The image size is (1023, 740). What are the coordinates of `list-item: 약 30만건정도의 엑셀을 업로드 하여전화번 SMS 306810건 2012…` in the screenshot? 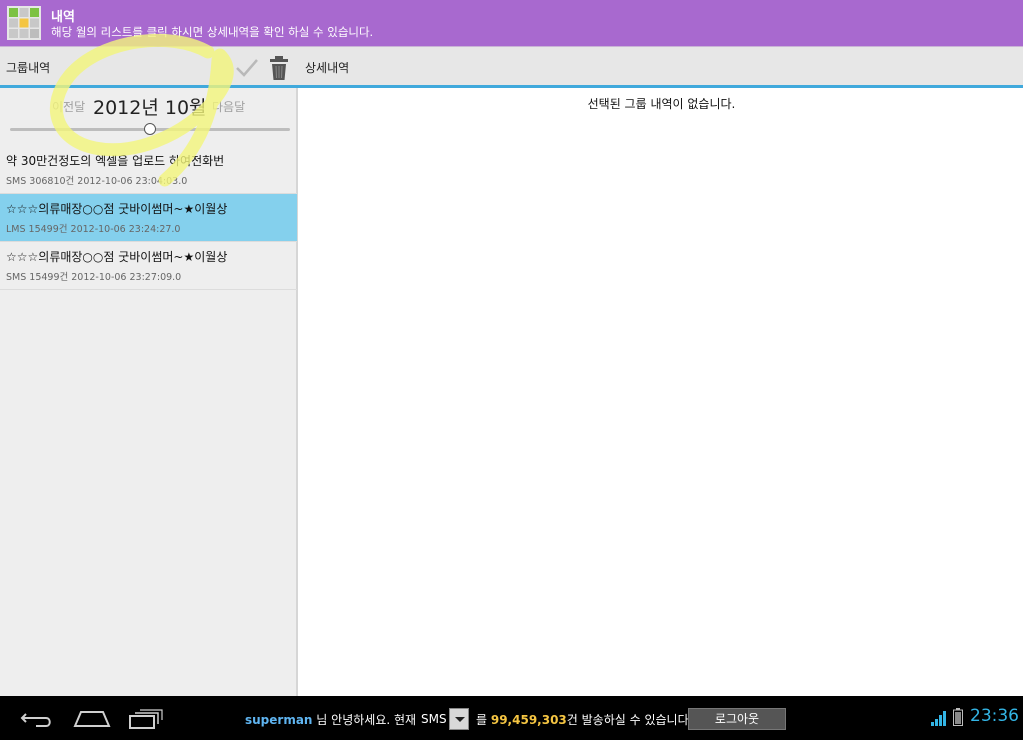 It's located at (148, 170).